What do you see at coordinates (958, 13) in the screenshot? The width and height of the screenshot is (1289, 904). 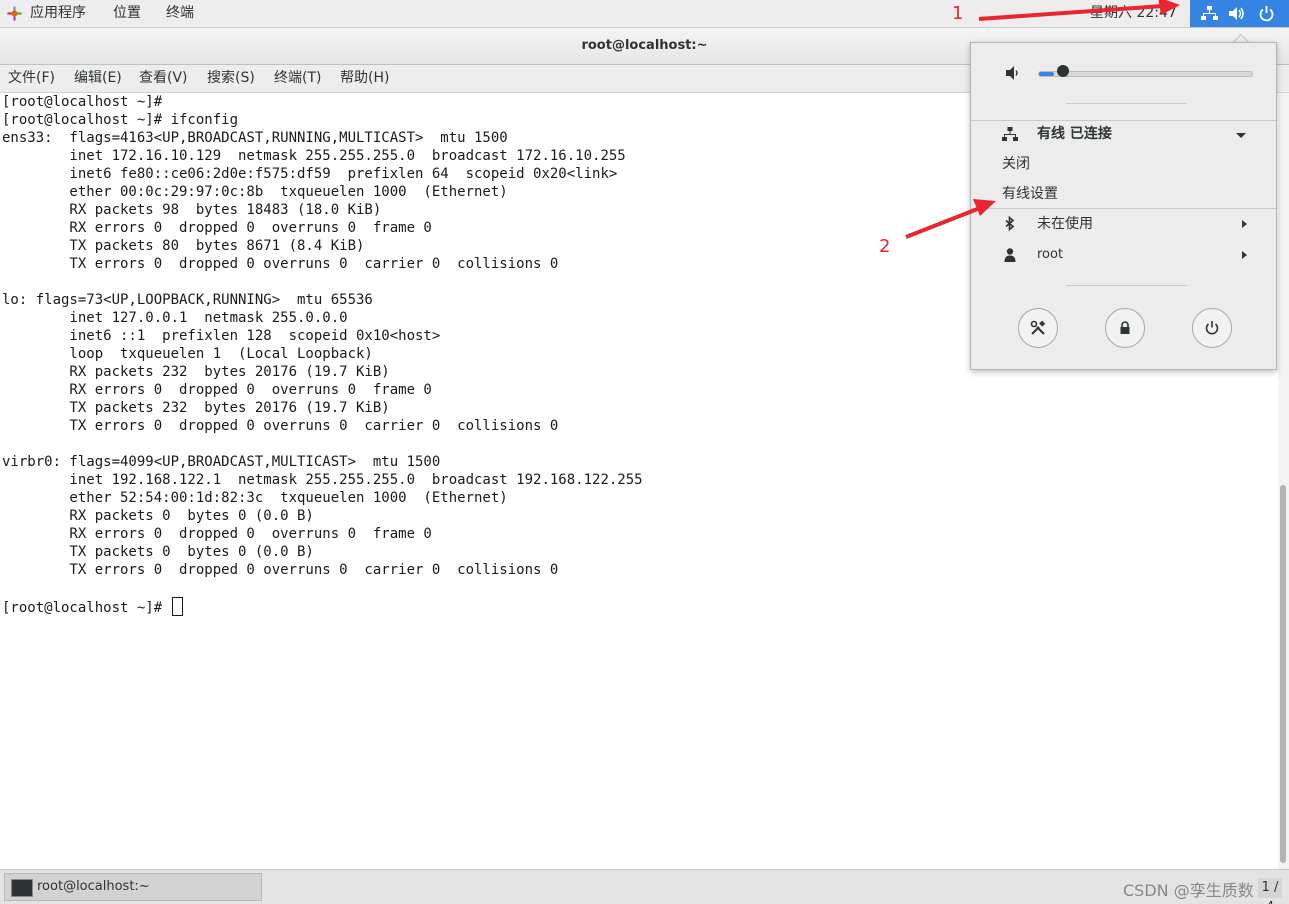 I see `annotation-label-1: 1` at bounding box center [958, 13].